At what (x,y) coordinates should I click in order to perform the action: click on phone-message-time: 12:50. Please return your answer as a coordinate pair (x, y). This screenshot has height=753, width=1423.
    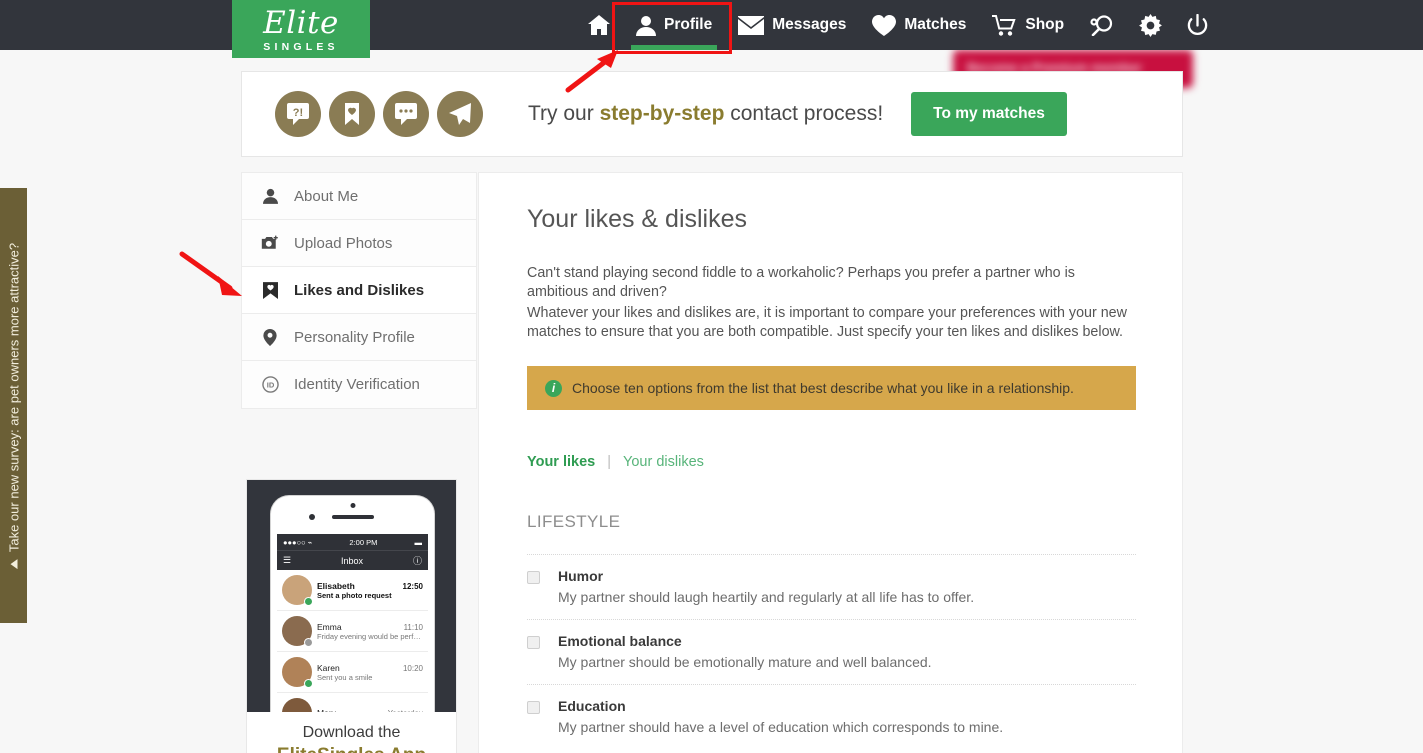
    Looking at the image, I should click on (412, 586).